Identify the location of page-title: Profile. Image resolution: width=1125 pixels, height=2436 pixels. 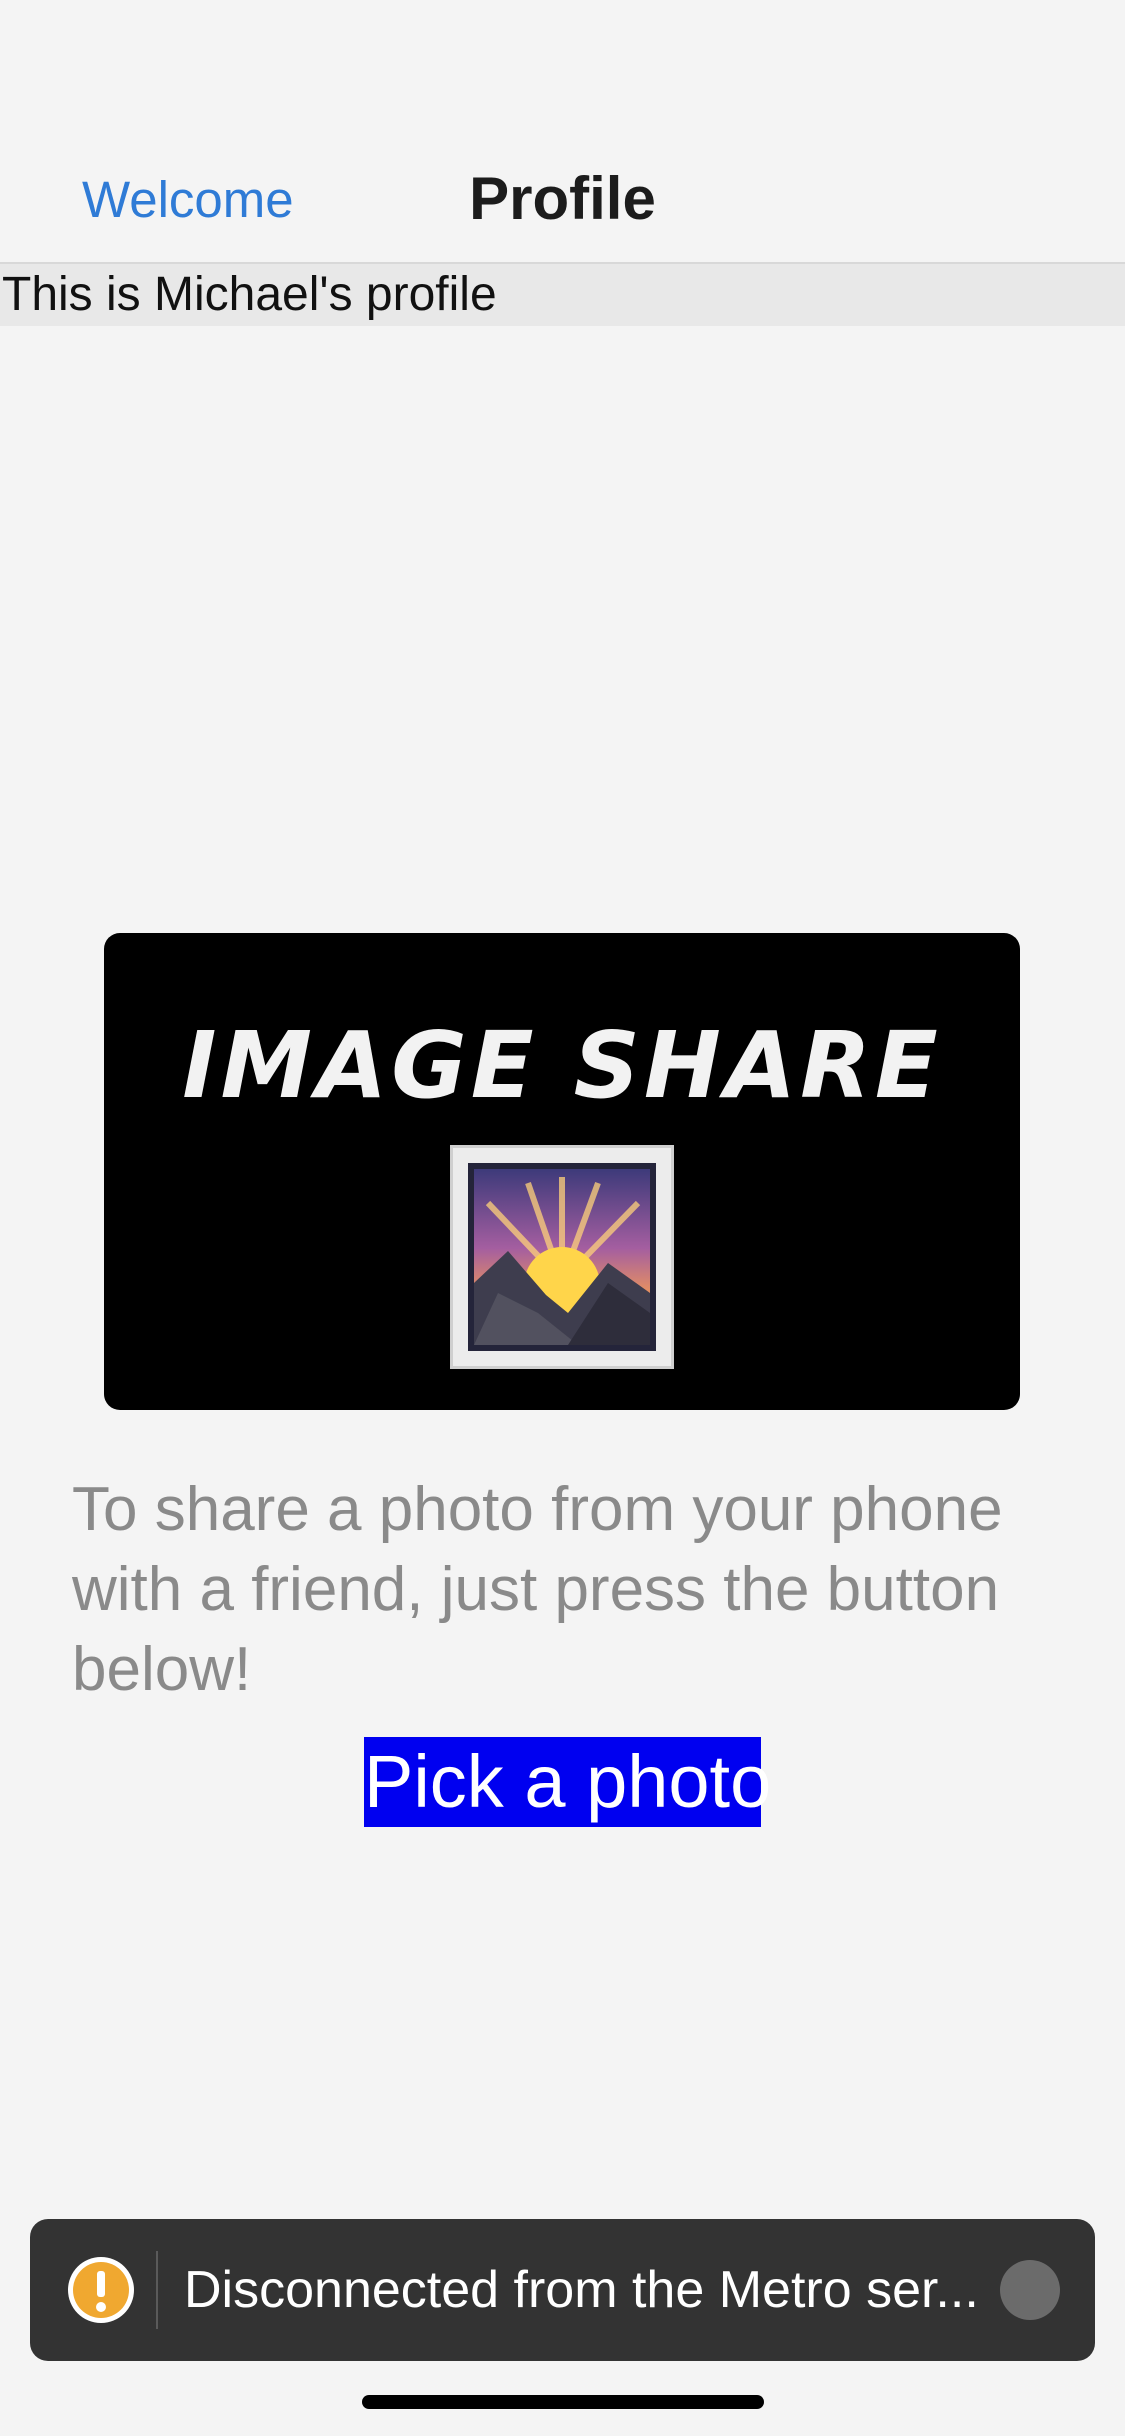
(562, 198).